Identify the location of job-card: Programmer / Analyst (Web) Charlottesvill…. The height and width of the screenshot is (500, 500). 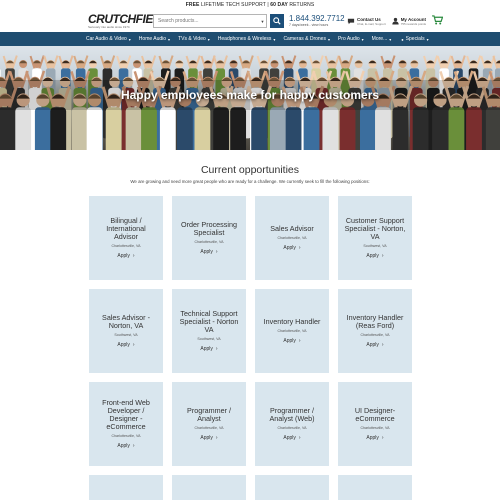
(292, 424).